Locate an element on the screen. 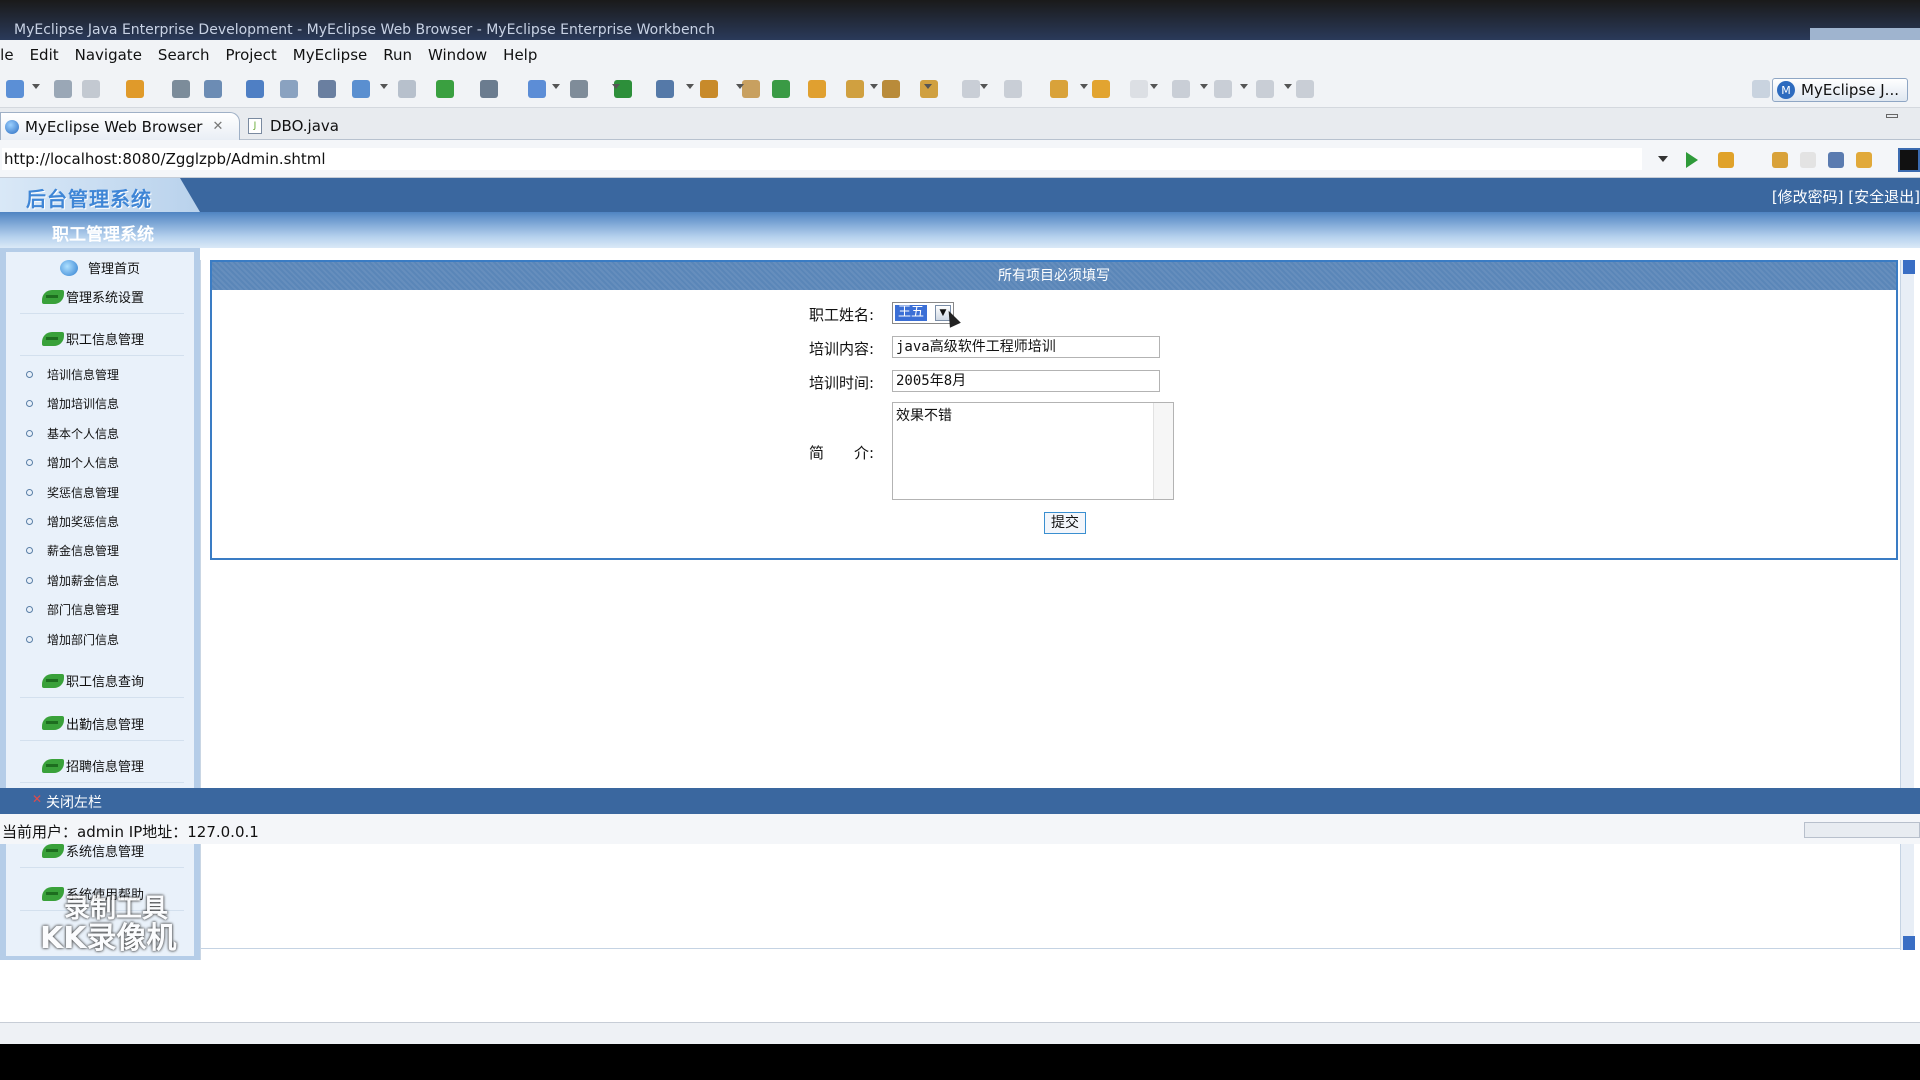 This screenshot has width=1920, height=1080. bullet-icon is located at coordinates (29, 404).